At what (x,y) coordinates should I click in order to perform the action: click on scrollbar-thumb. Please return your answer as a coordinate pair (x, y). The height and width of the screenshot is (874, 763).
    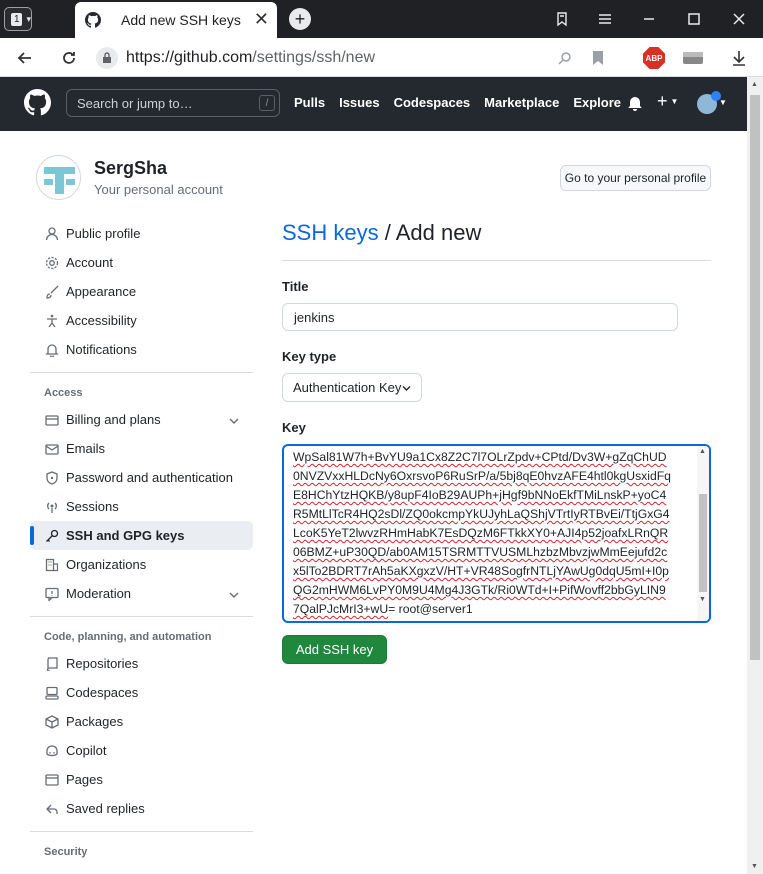
    Looking at the image, I should click on (755, 377).